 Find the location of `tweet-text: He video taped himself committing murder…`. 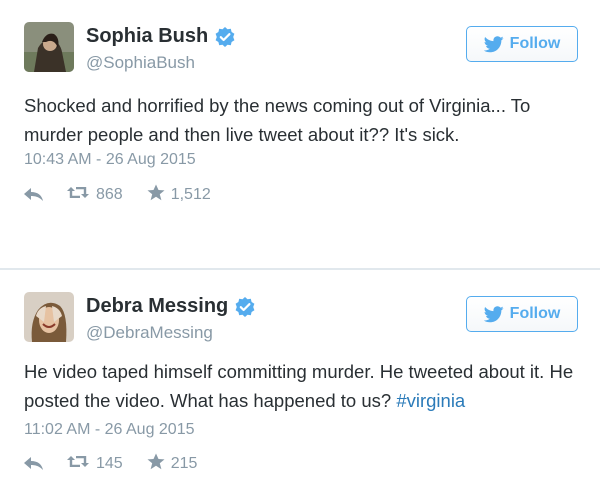

tweet-text: He video taped himself committing murder… is located at coordinates (304, 386).